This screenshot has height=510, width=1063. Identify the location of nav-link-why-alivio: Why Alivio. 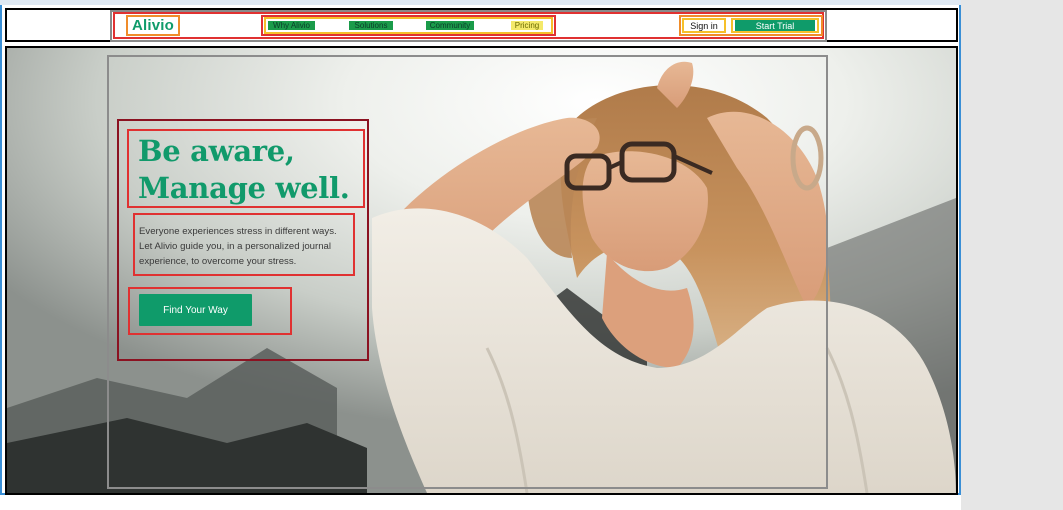
(291, 25).